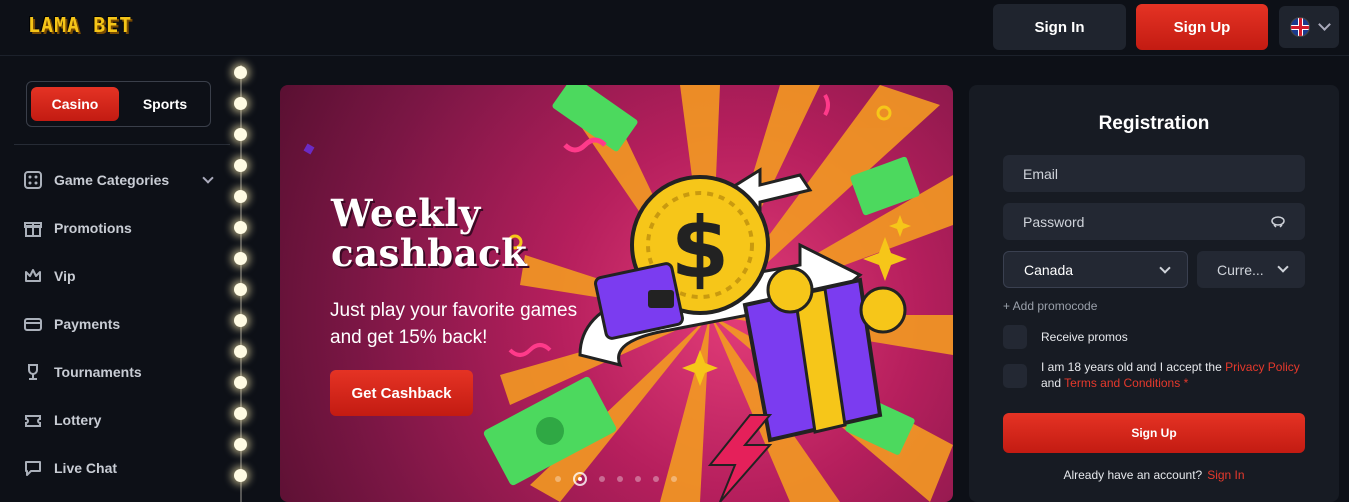  What do you see at coordinates (33, 228) in the screenshot?
I see `gift-icon` at bounding box center [33, 228].